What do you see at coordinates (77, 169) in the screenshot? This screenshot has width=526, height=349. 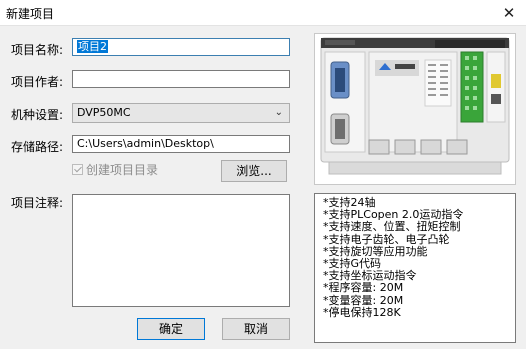 I see `create-directory-checkbox` at bounding box center [77, 169].